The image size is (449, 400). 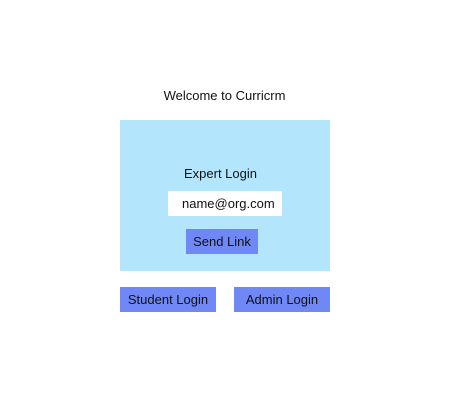 What do you see at coordinates (220, 173) in the screenshot?
I see `expert-login-title: Expert Login` at bounding box center [220, 173].